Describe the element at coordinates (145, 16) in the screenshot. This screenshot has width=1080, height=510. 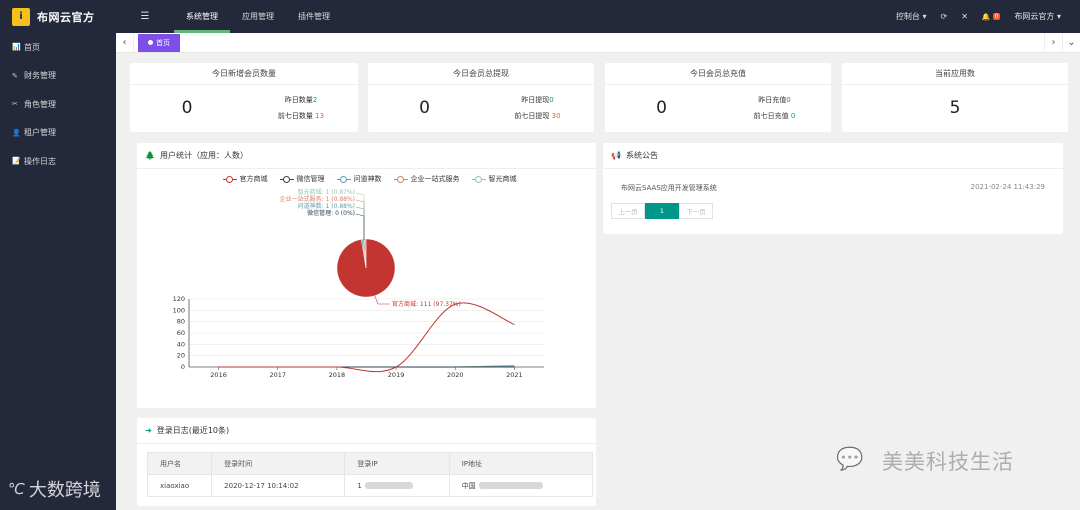
I see `menu-toggle-icon: ☰` at that location.